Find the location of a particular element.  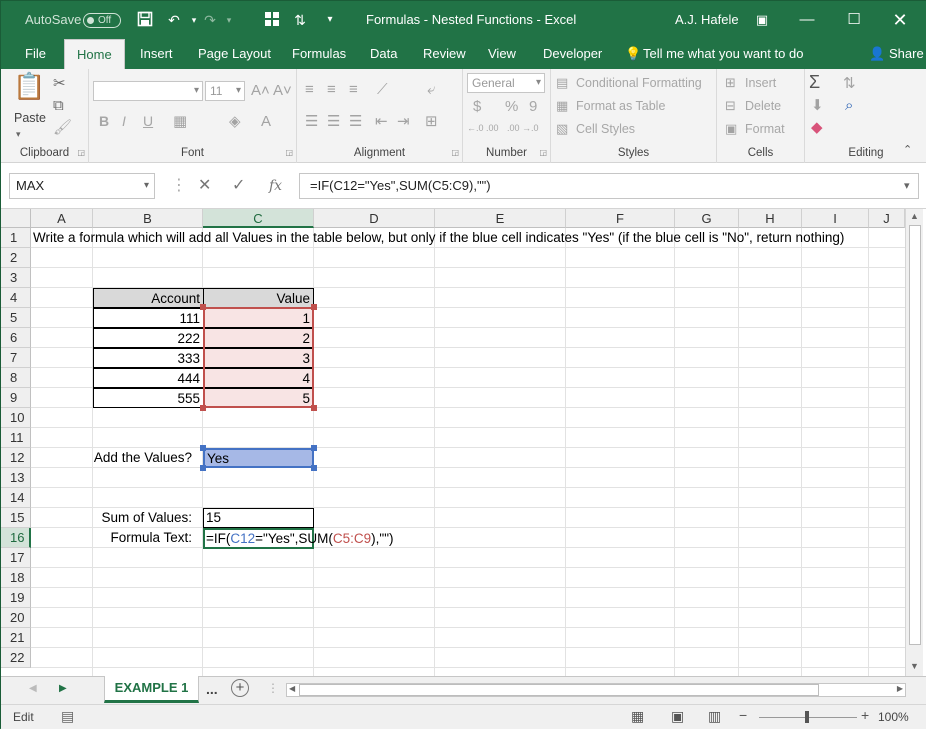

scroll-up-icon: ▲ is located at coordinates (914, 216).